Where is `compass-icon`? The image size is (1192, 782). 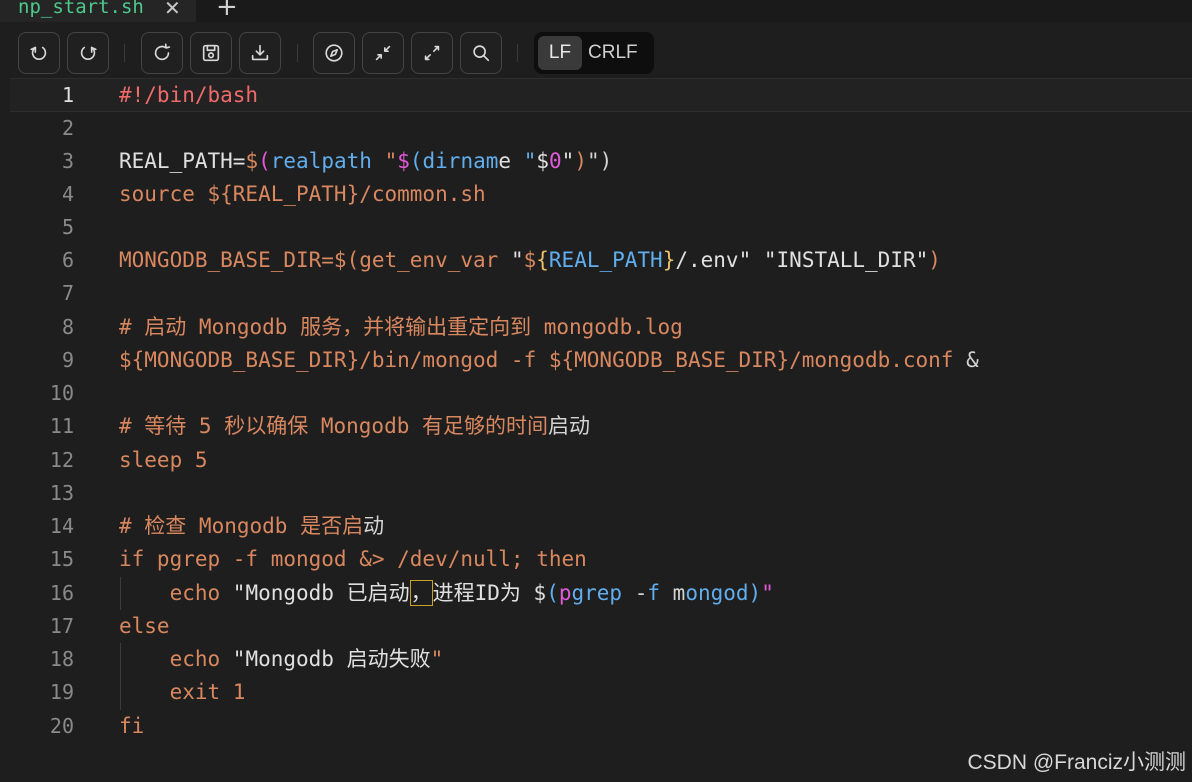
compass-icon is located at coordinates (334, 53).